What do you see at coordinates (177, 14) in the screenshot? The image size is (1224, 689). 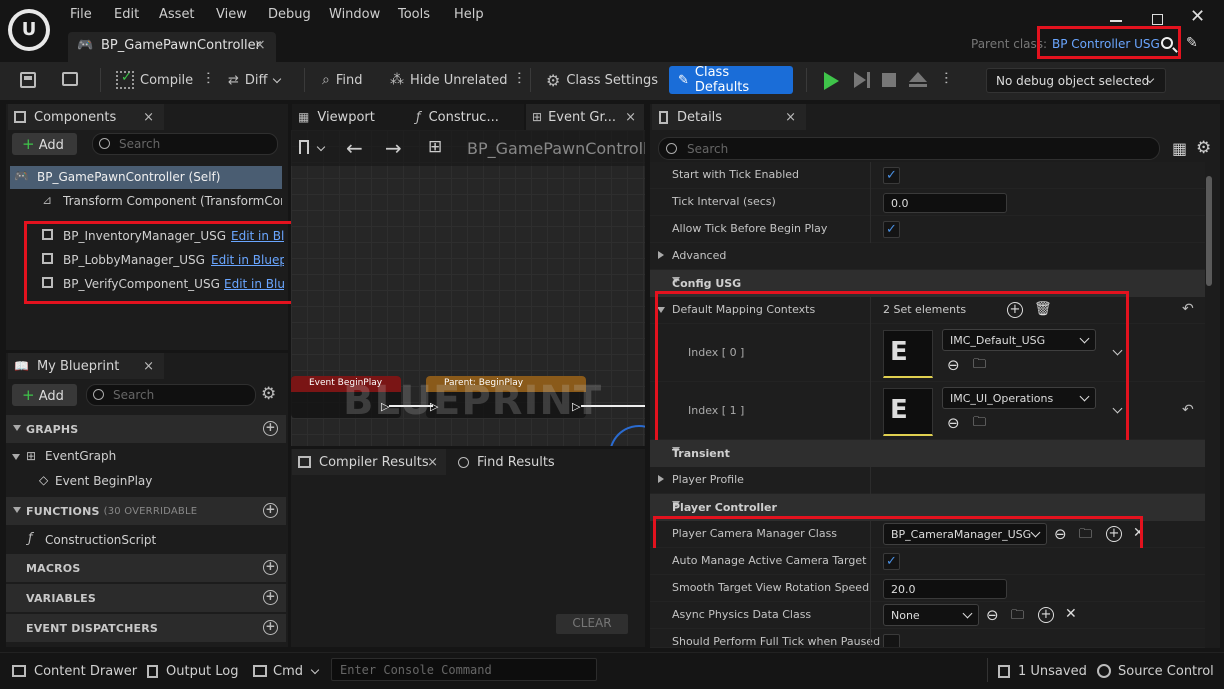 I see `menu-asset: Asset` at bounding box center [177, 14].